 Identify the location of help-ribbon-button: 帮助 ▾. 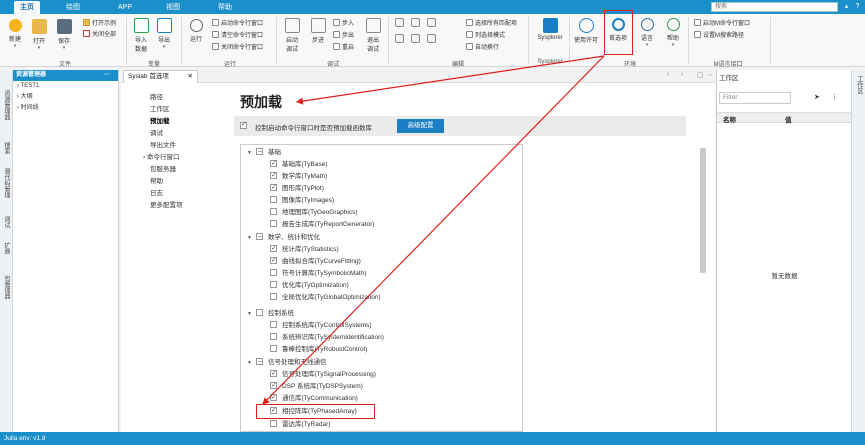
(673, 33).